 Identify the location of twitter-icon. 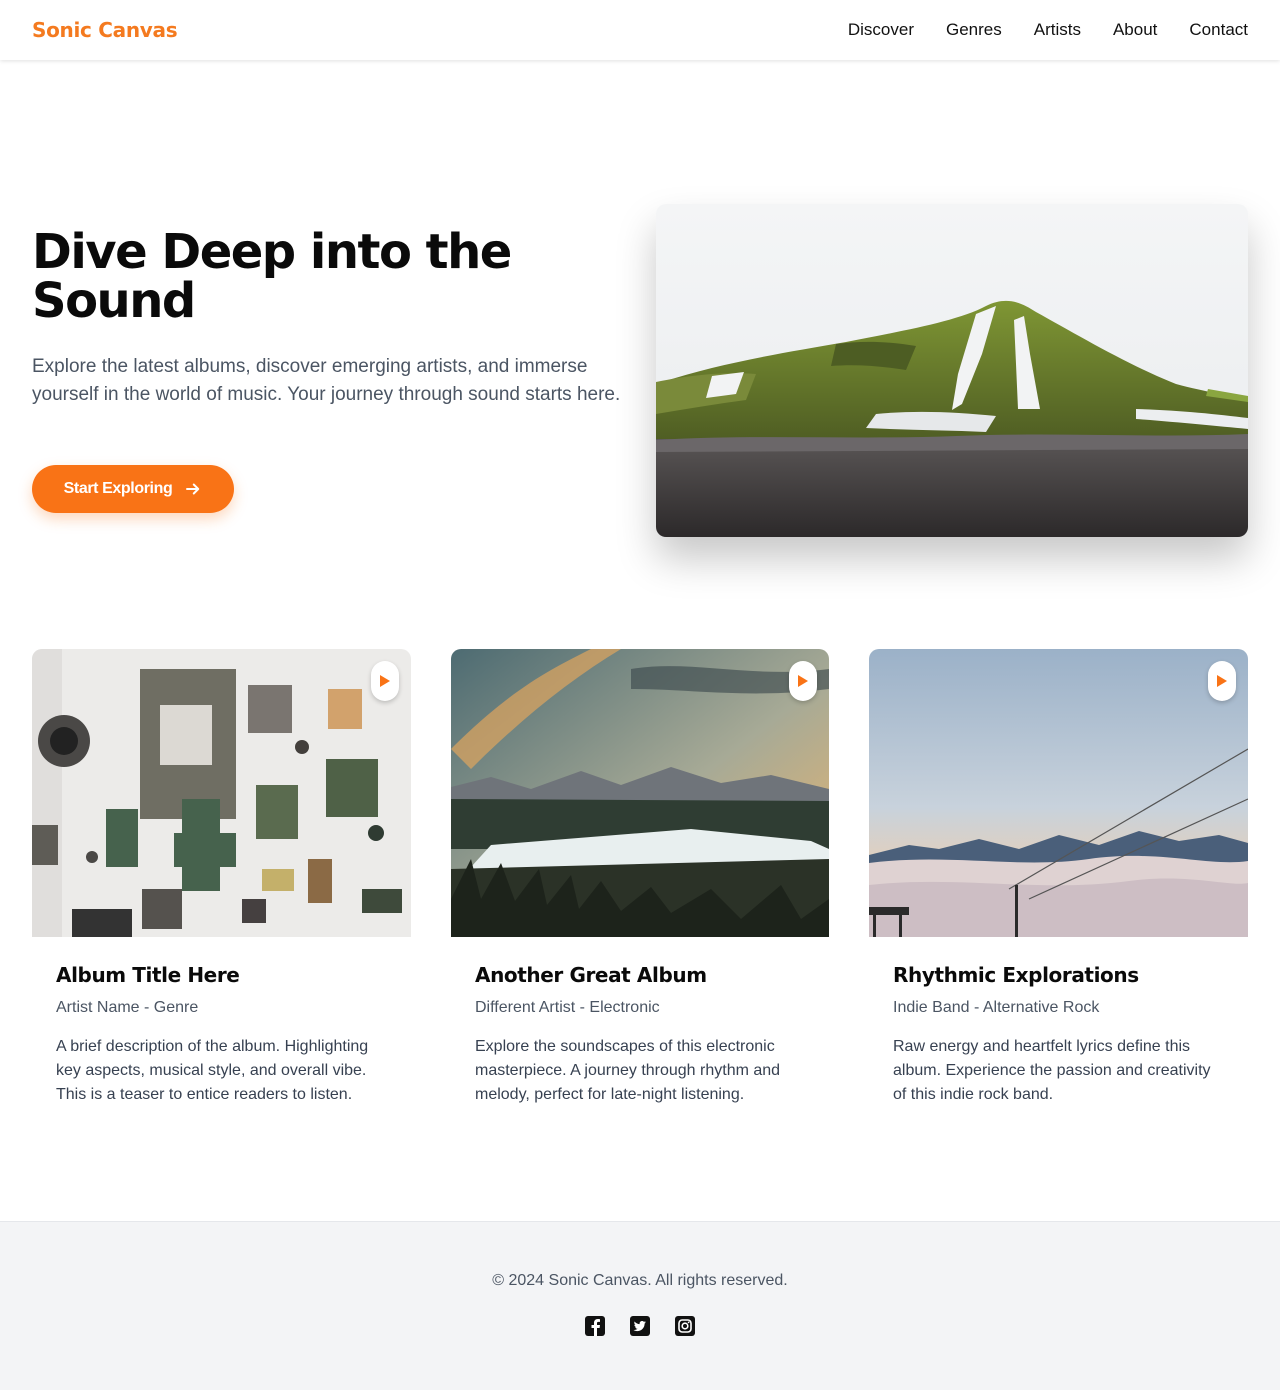
(640, 1326).